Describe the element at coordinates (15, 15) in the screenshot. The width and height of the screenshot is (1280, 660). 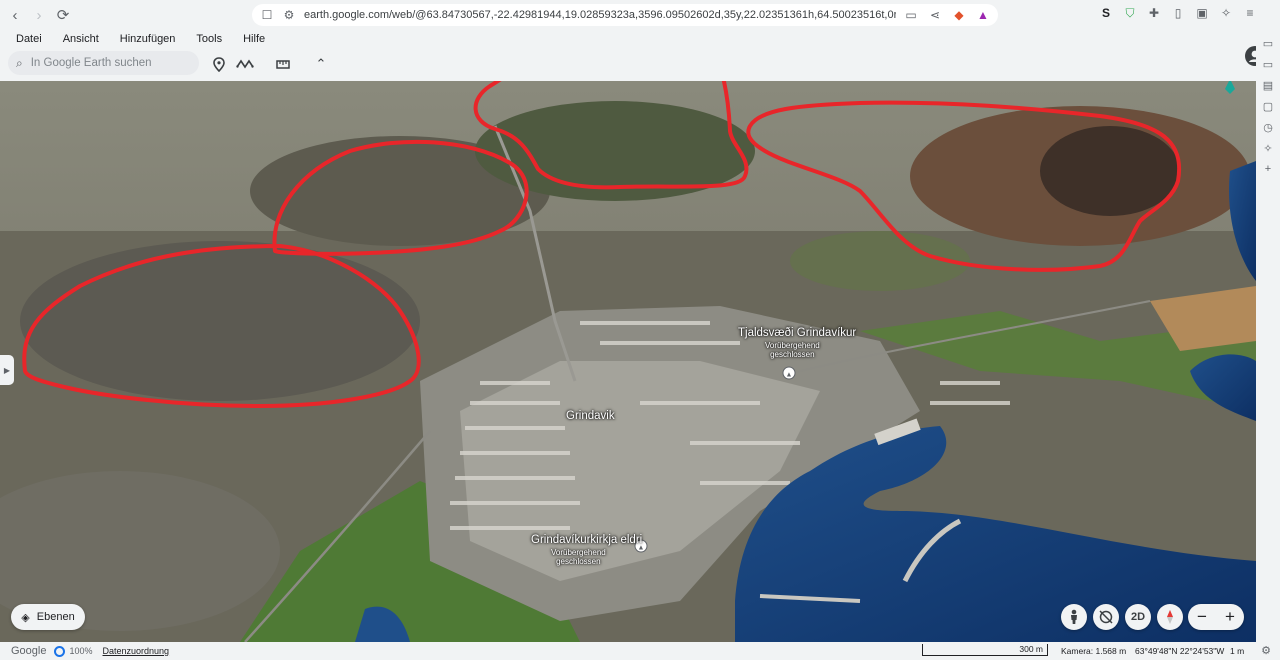
I see `back-button: ‹` at that location.